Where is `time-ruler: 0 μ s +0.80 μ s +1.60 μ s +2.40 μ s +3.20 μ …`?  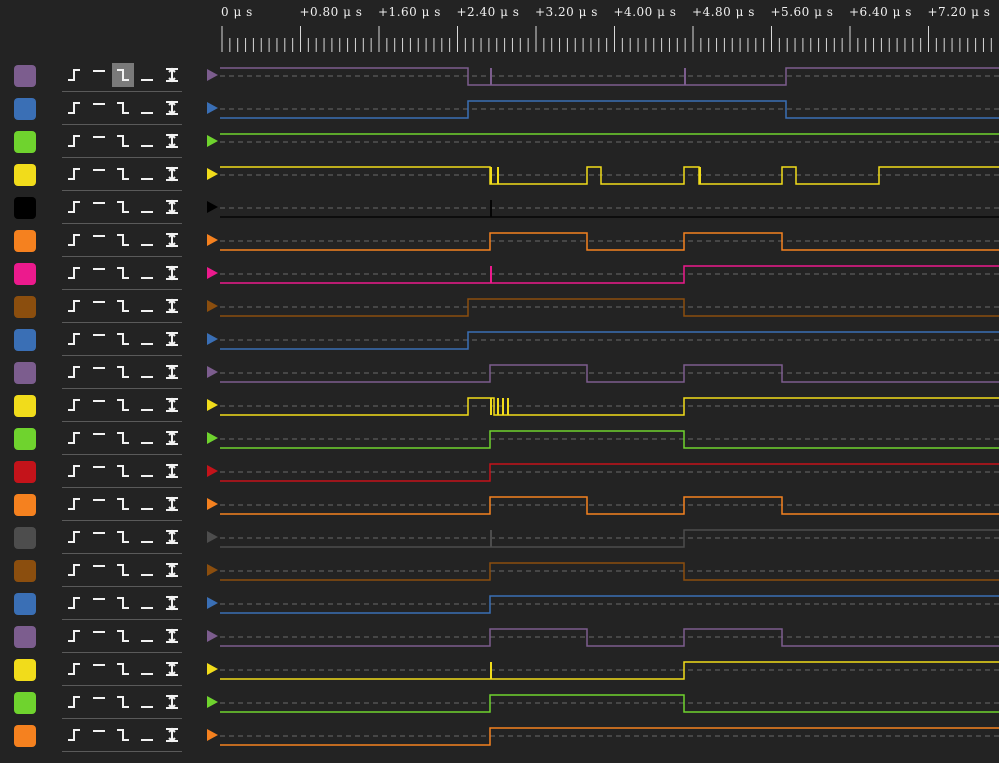
time-ruler: 0 μ s +0.80 μ s +1.60 μ s +2.40 μ s +3.20 μ … is located at coordinates (602, 28).